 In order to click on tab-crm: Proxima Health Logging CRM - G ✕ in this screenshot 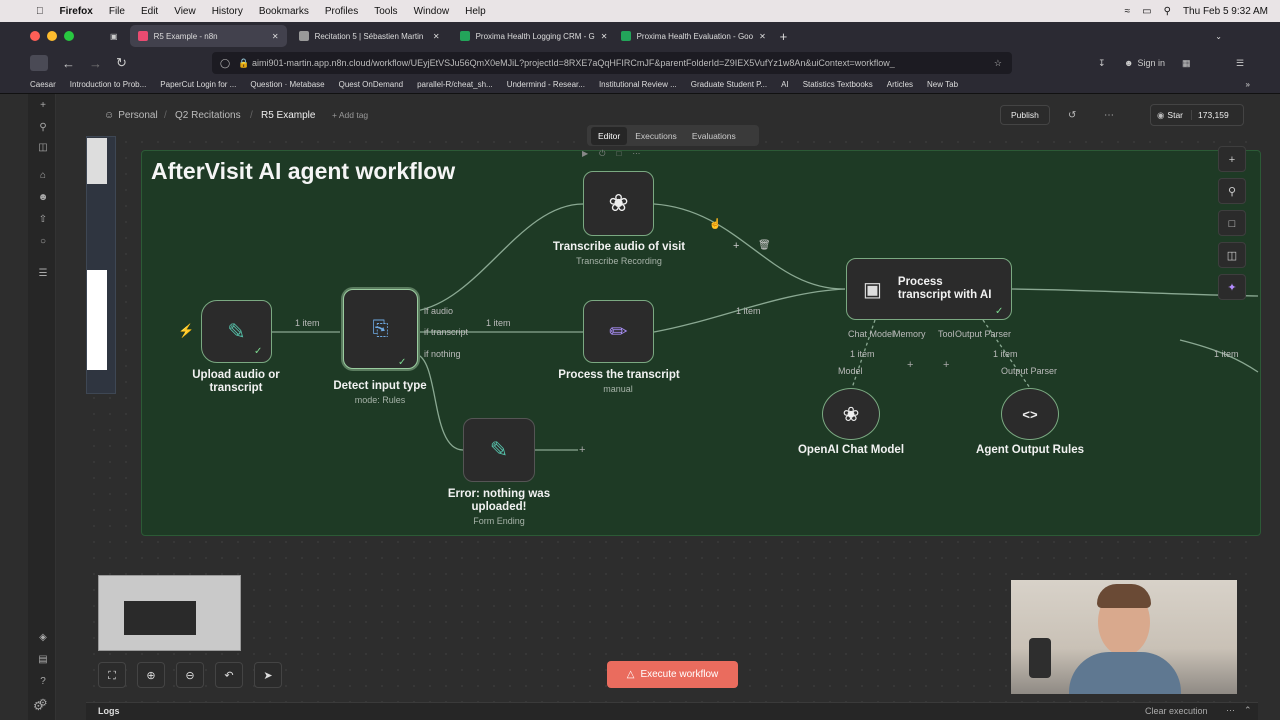, I will do `click(530, 36)`.